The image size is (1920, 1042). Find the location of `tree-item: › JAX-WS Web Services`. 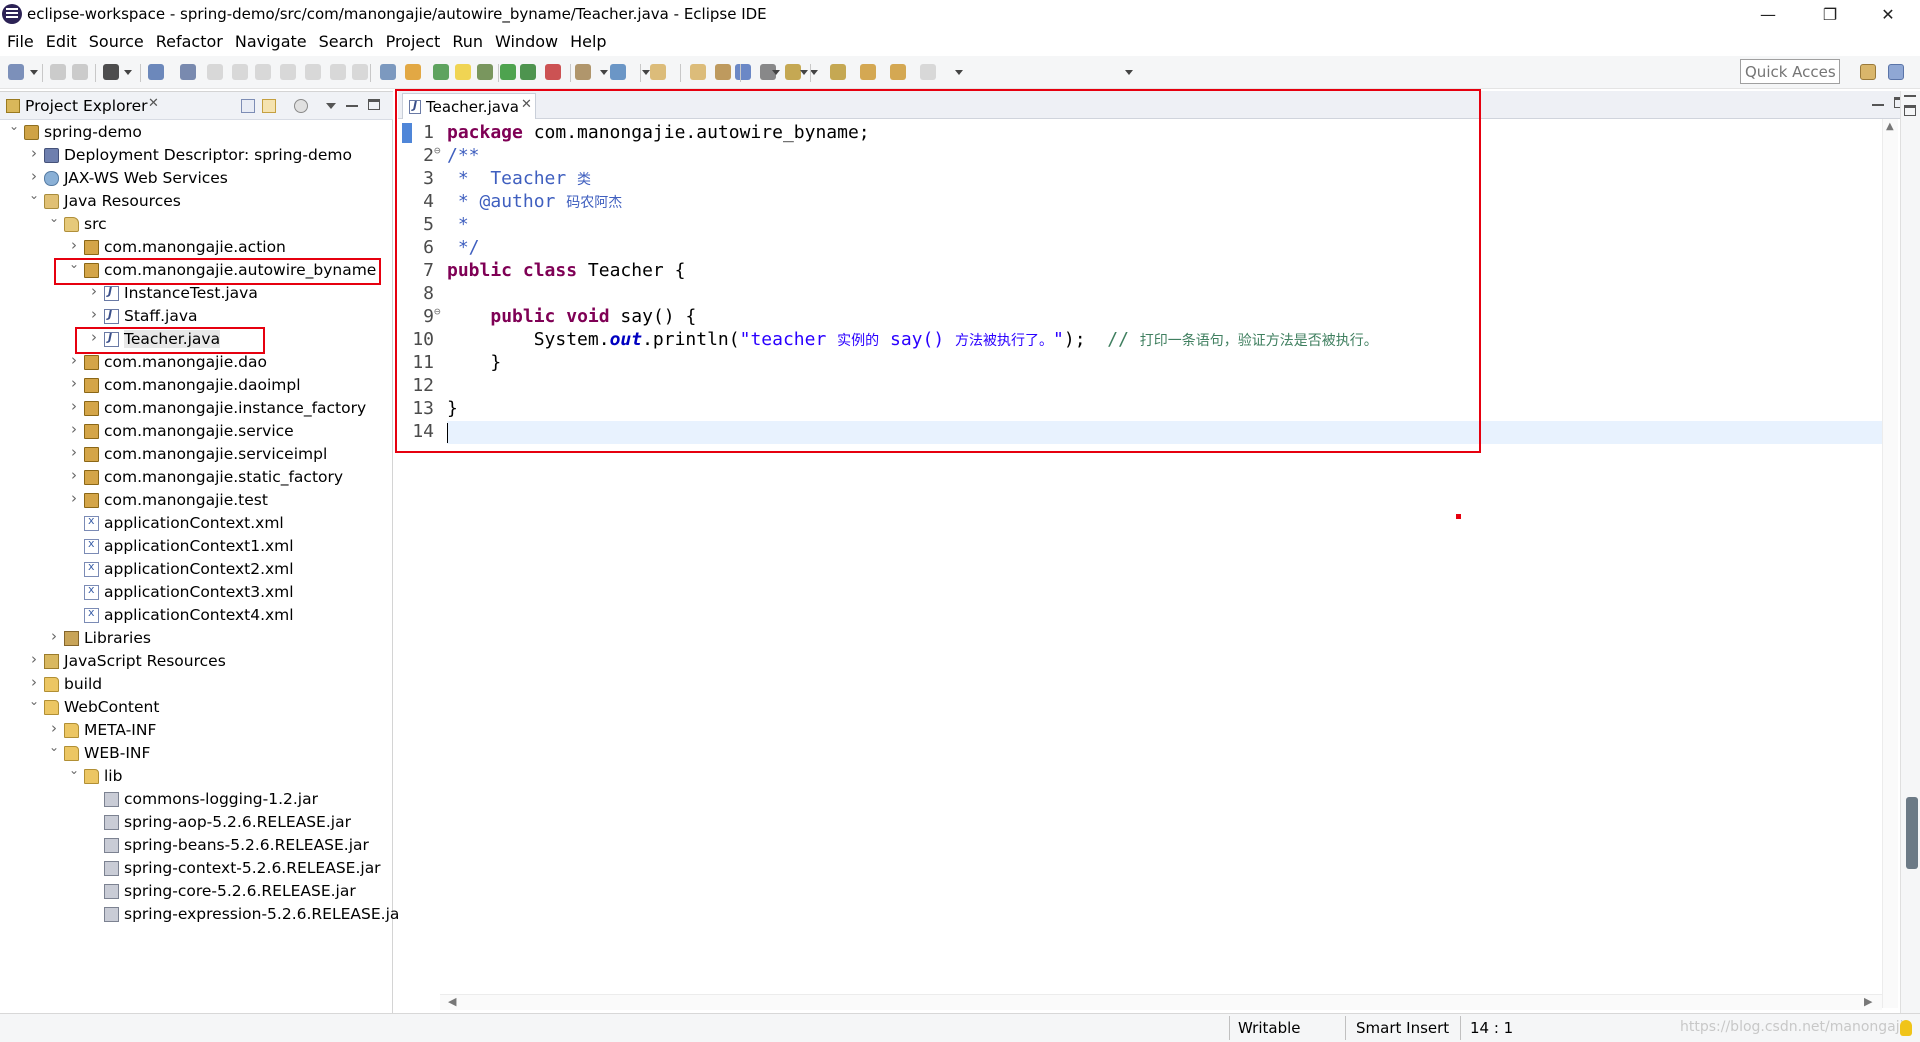

tree-item: › JAX-WS Web Services is located at coordinates (195, 178).